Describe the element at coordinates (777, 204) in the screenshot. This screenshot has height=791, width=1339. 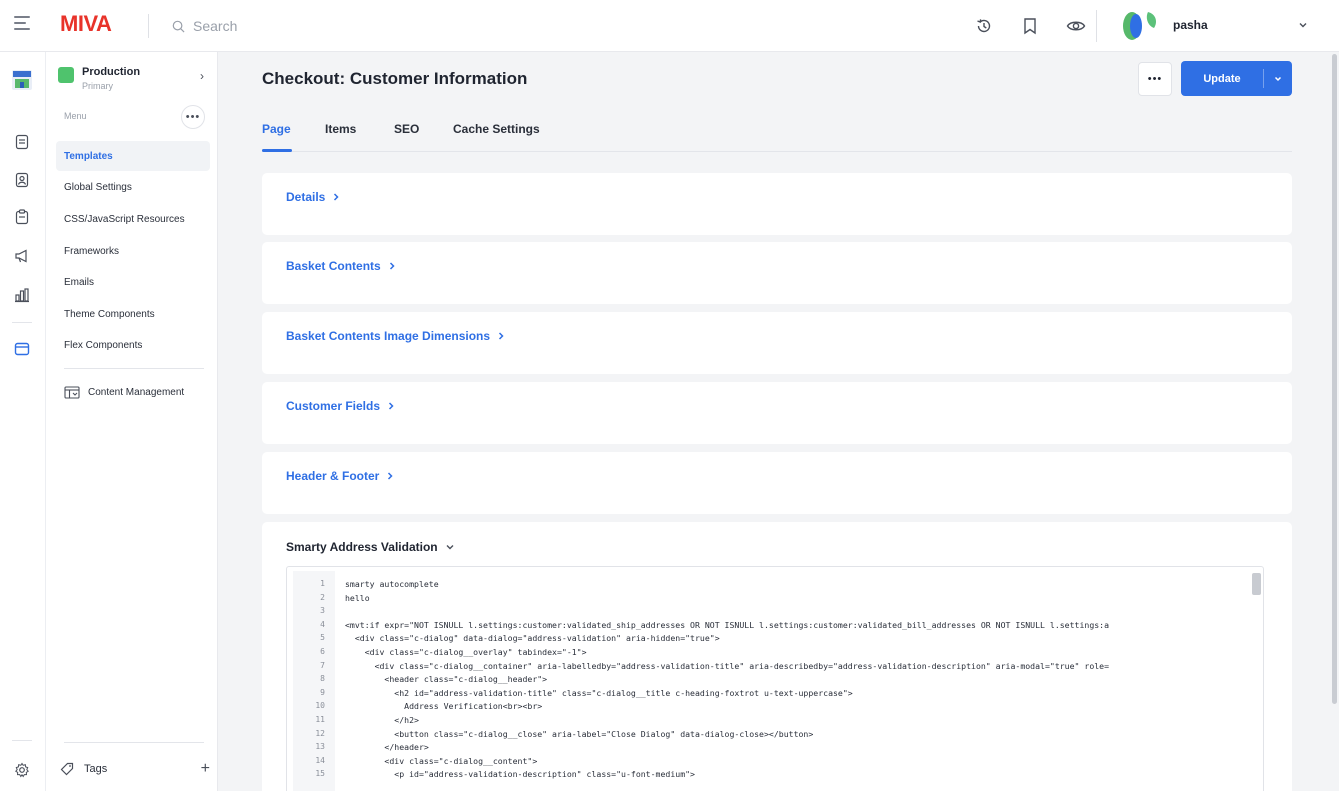
I see `section-details: Details` at that location.